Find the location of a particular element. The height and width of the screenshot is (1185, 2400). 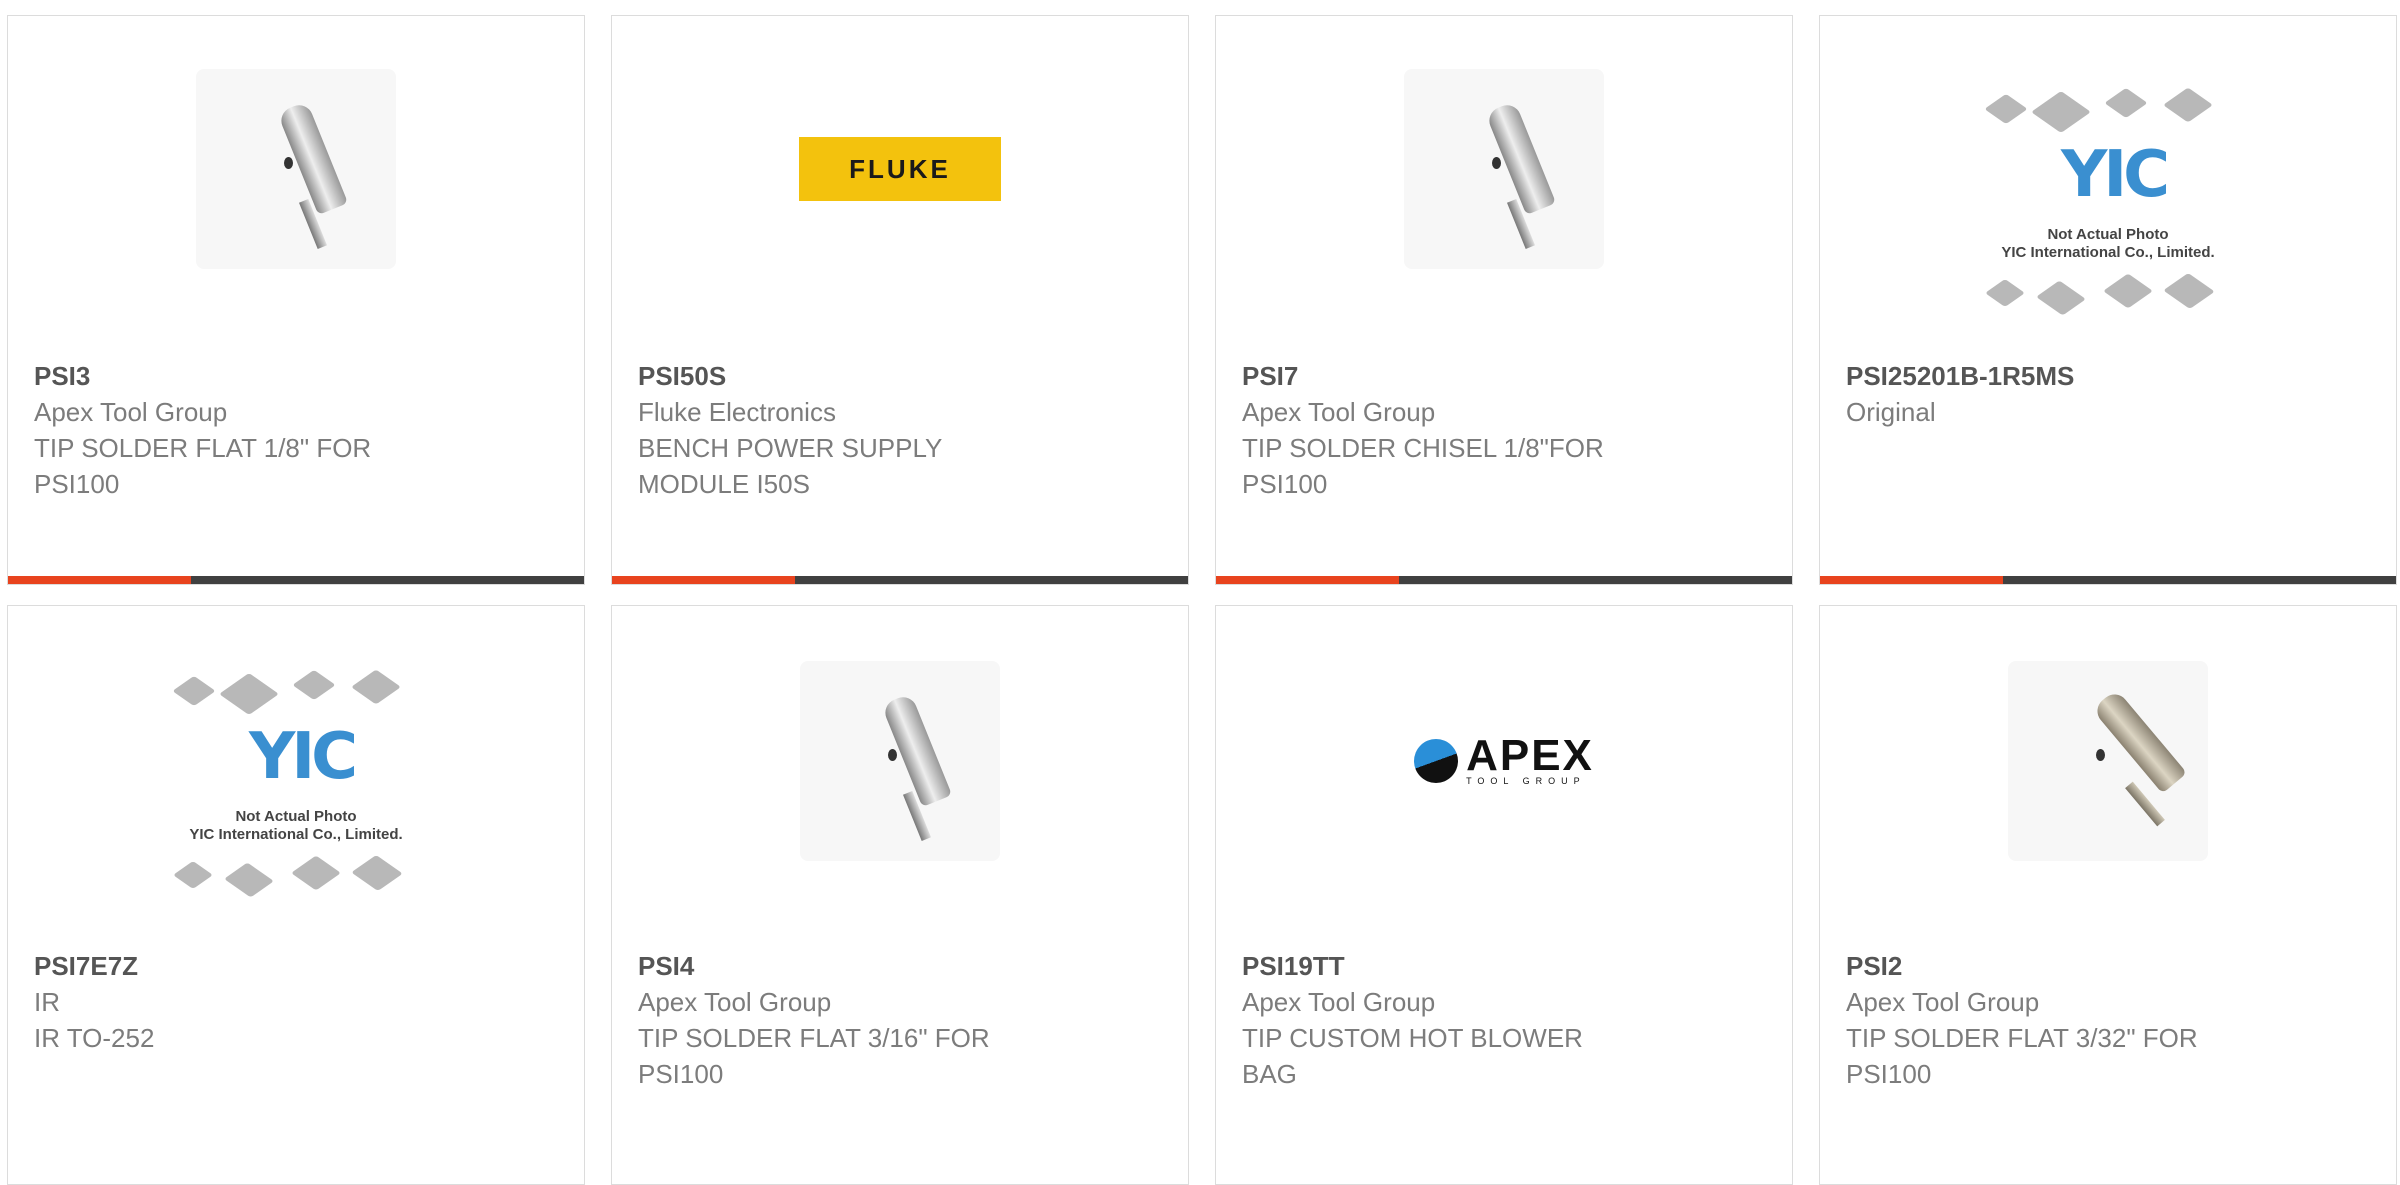

fluke-logo: FLUKE is located at coordinates (900, 169).